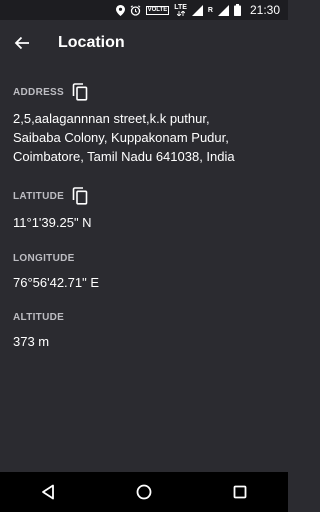  I want to click on latitude-section: LATITUDE 11°1'39.25" N, so click(144, 209).